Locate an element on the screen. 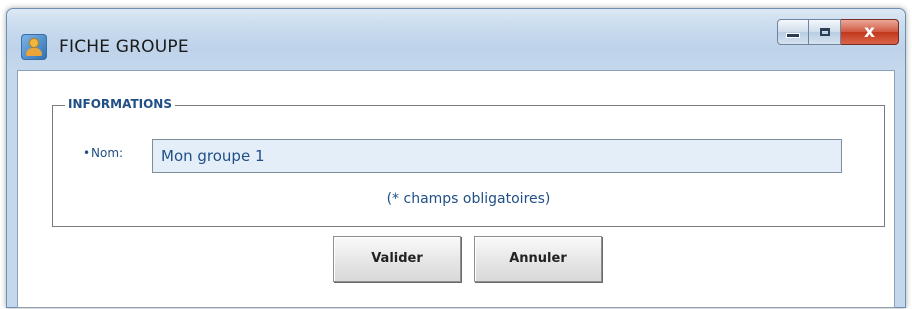 The image size is (912, 309). required-fields-note: (* champs obligatoires) is located at coordinates (468, 199).